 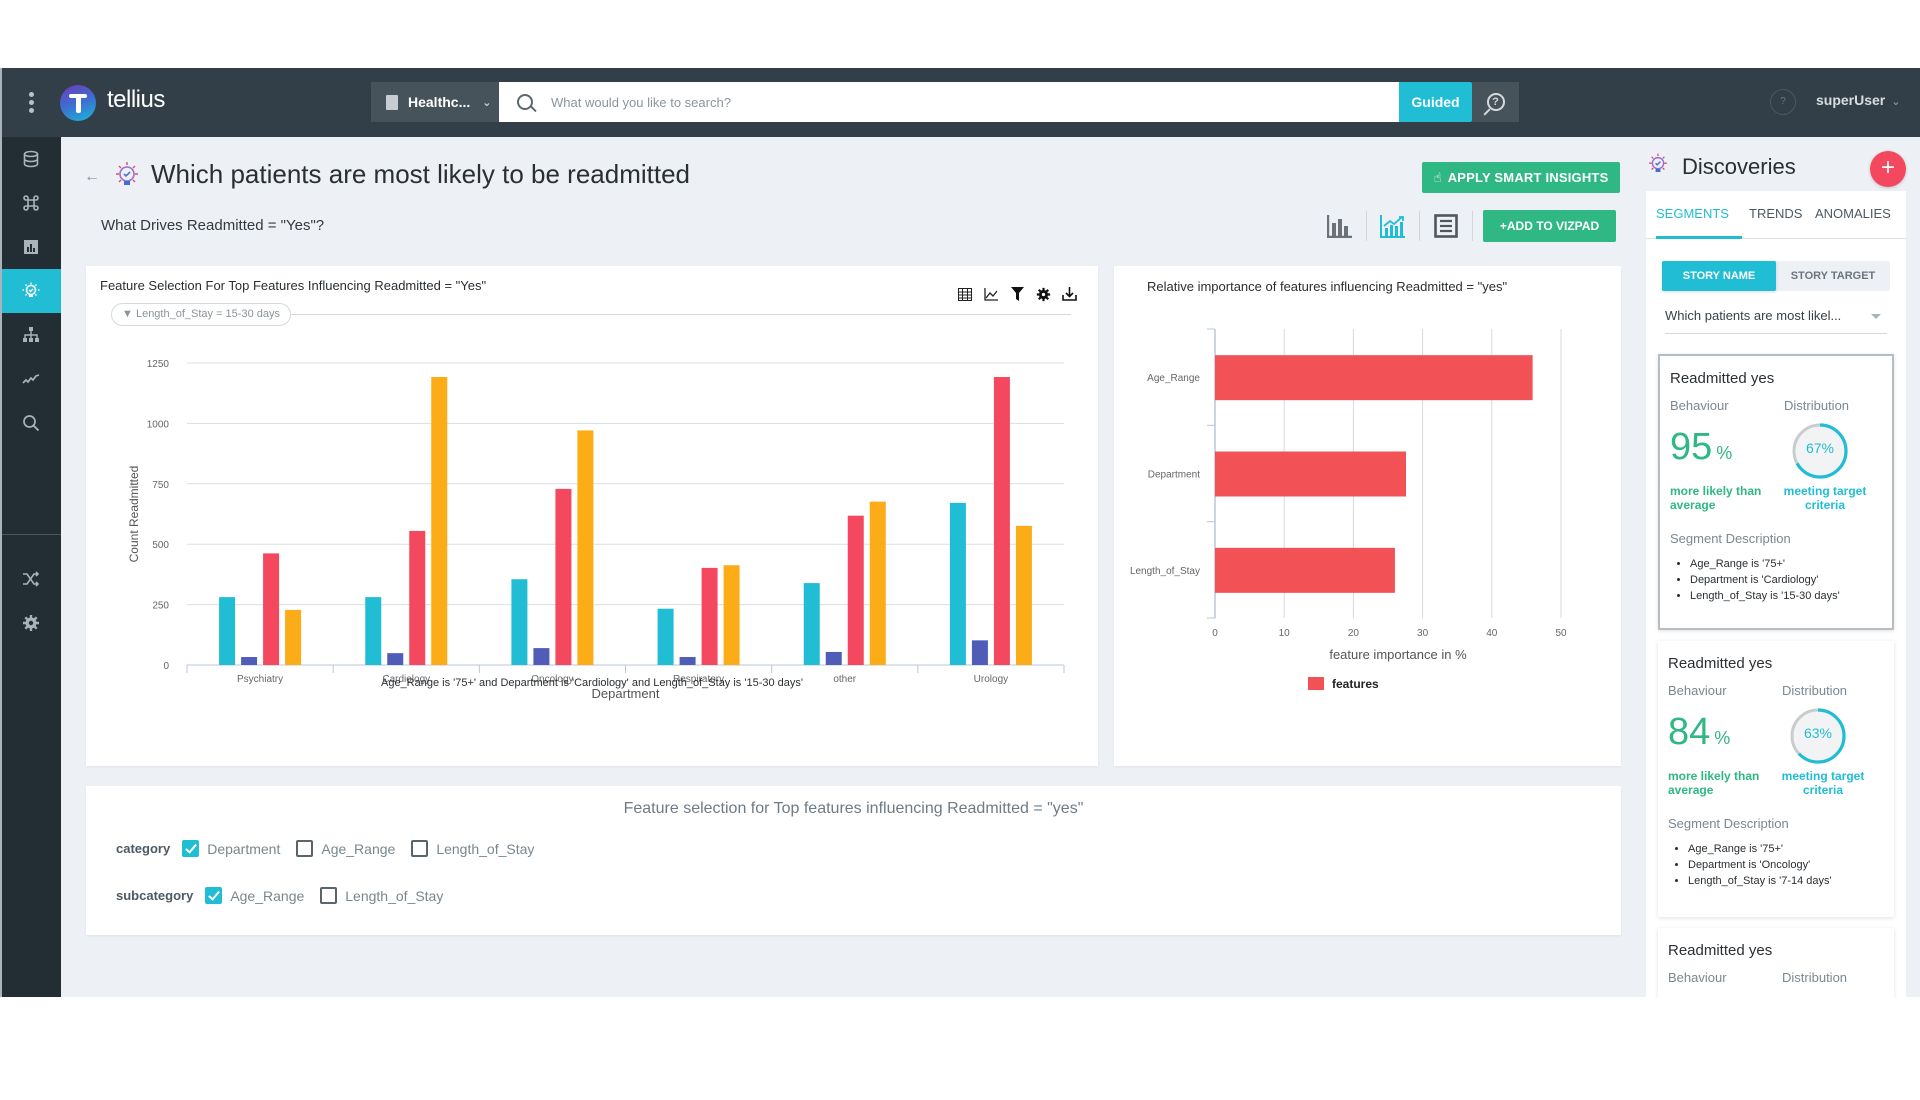 I want to click on search-bar, so click(x=949, y=102).